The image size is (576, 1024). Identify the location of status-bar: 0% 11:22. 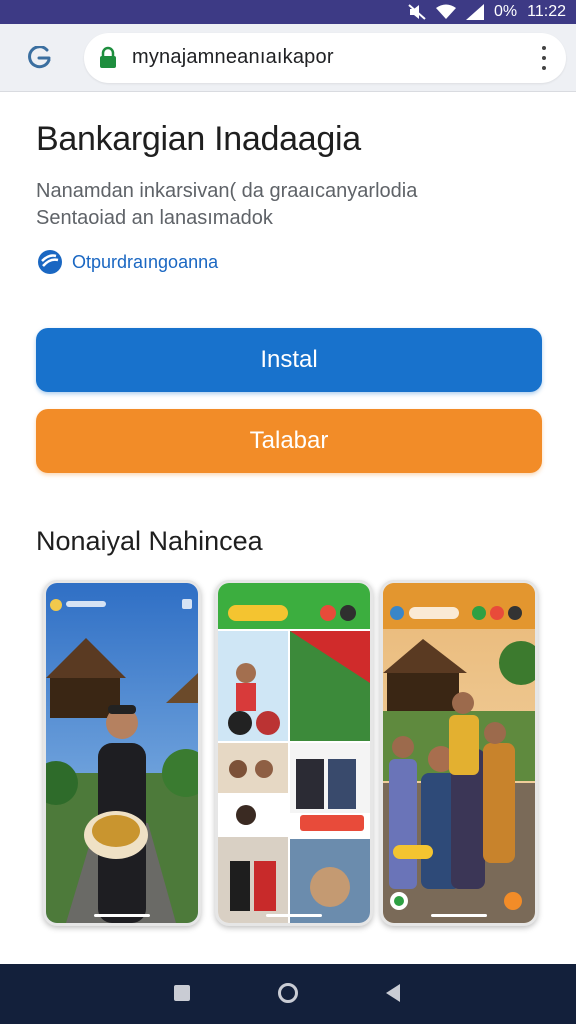
(288, 12).